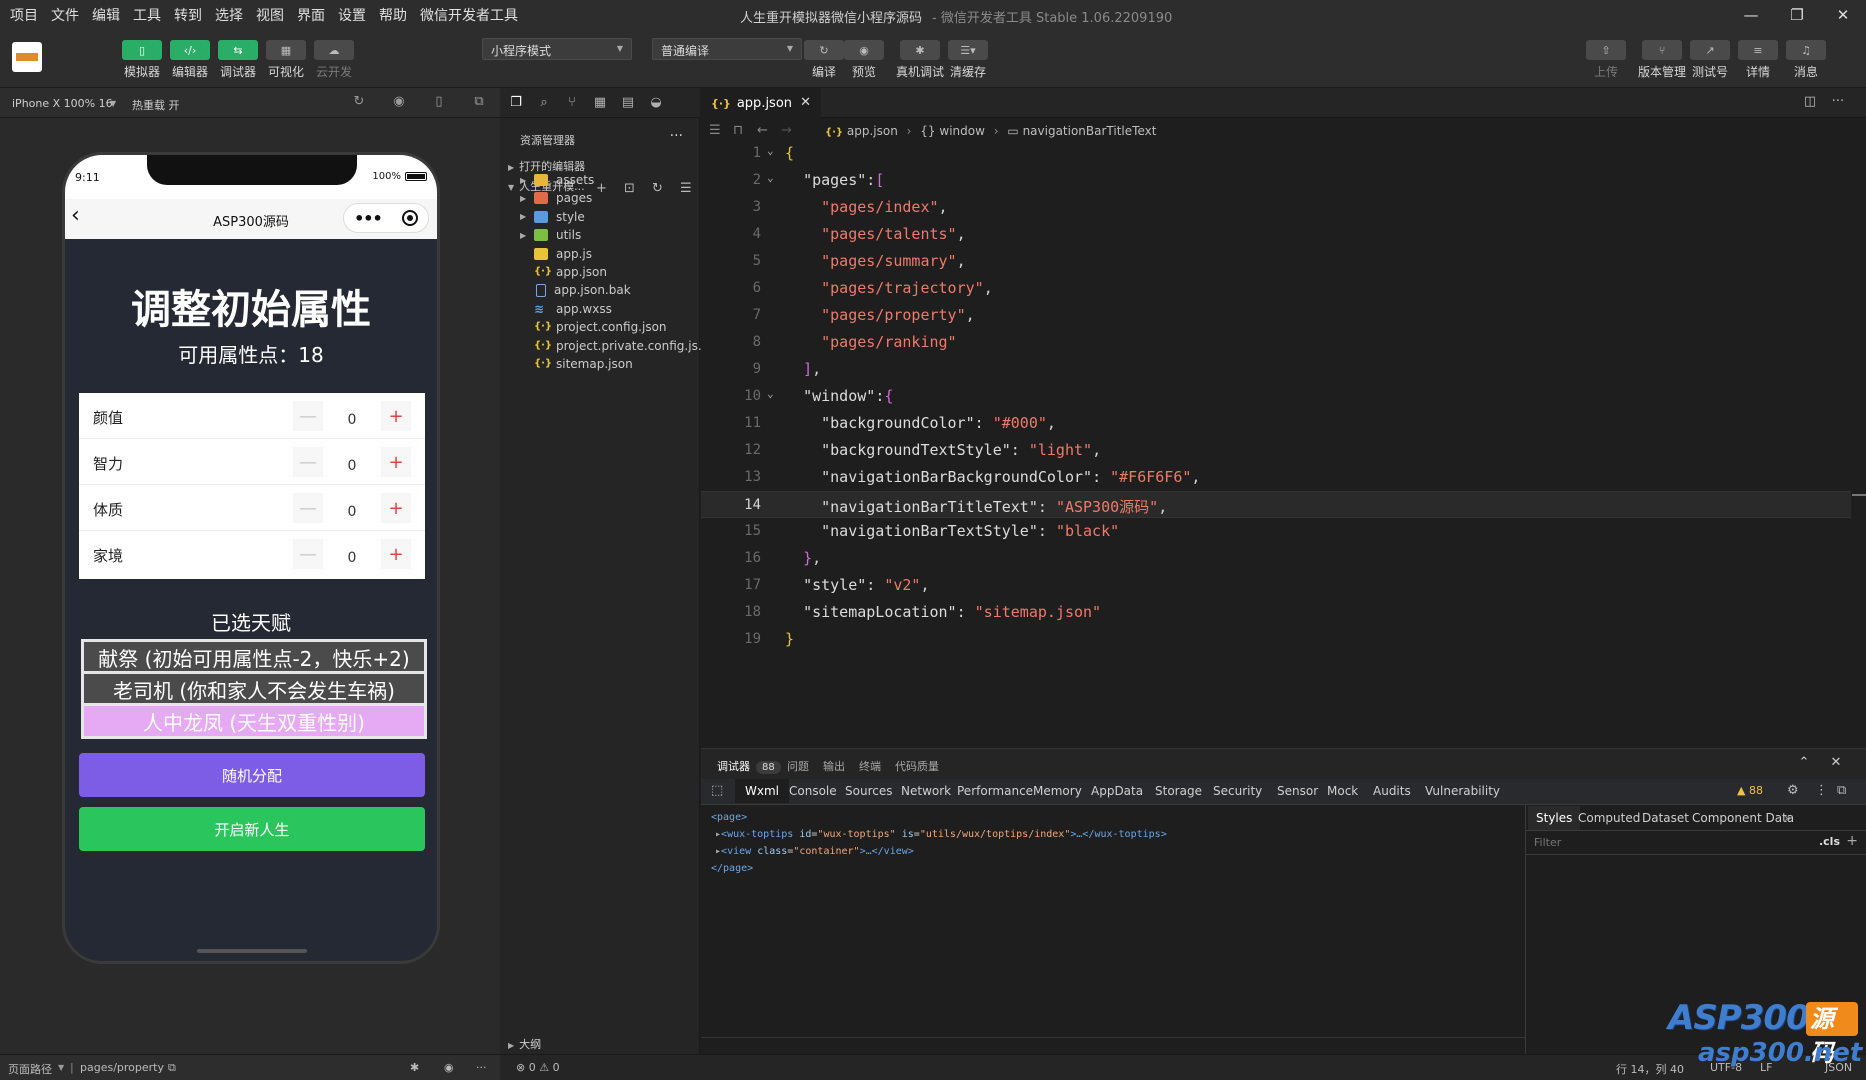 This screenshot has height=1080, width=1866. What do you see at coordinates (576, 364) in the screenshot?
I see `file-tree-item: {·} sitemap.json` at bounding box center [576, 364].